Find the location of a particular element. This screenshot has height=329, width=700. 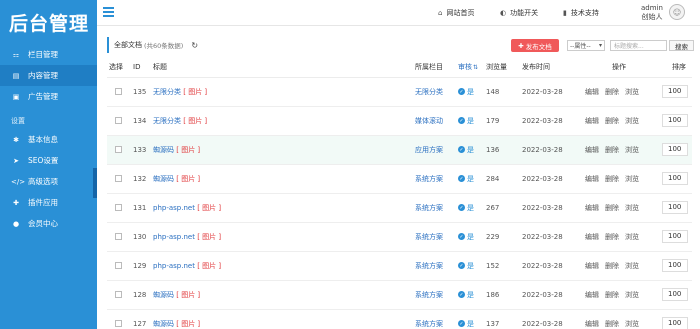

row-column-link: 无限分类 is located at coordinates (429, 92).